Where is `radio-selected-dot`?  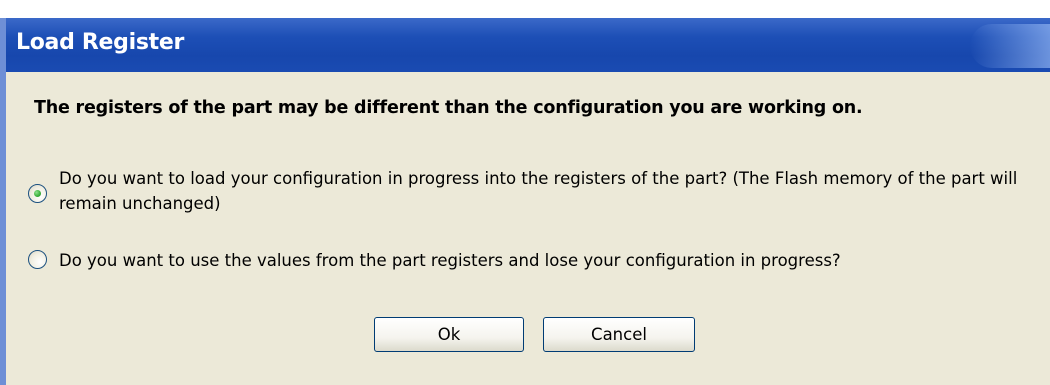
radio-selected-dot is located at coordinates (37, 193).